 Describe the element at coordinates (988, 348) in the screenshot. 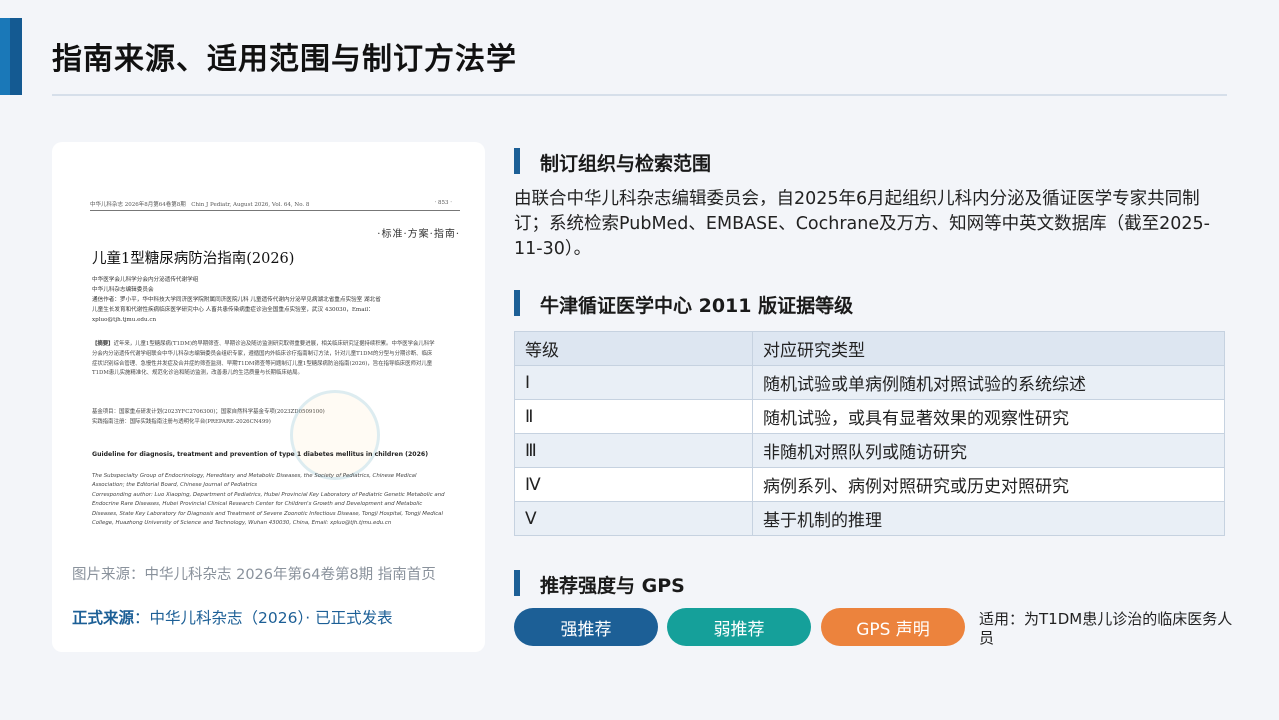

I see `header-study-type: 对应研究类型` at that location.